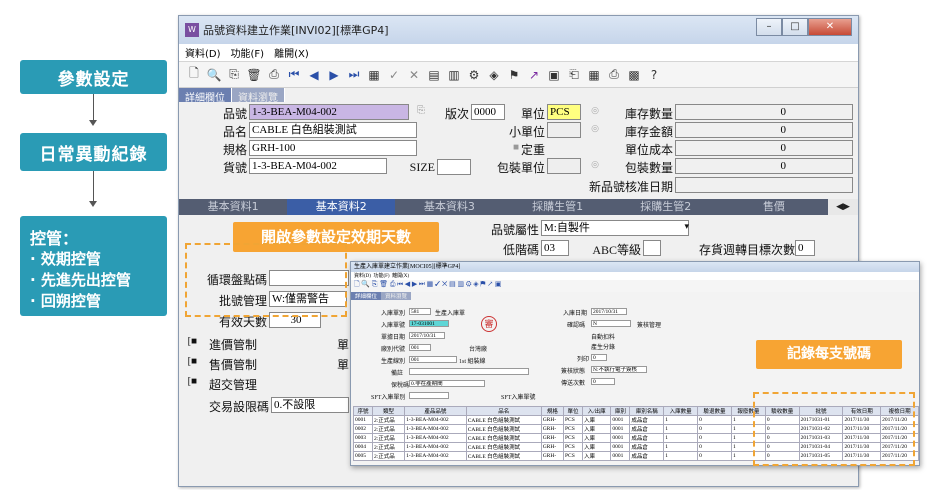 This screenshot has width=930, height=490. Describe the element at coordinates (564, 166) in the screenshot. I see `pack-unit-field` at that location.